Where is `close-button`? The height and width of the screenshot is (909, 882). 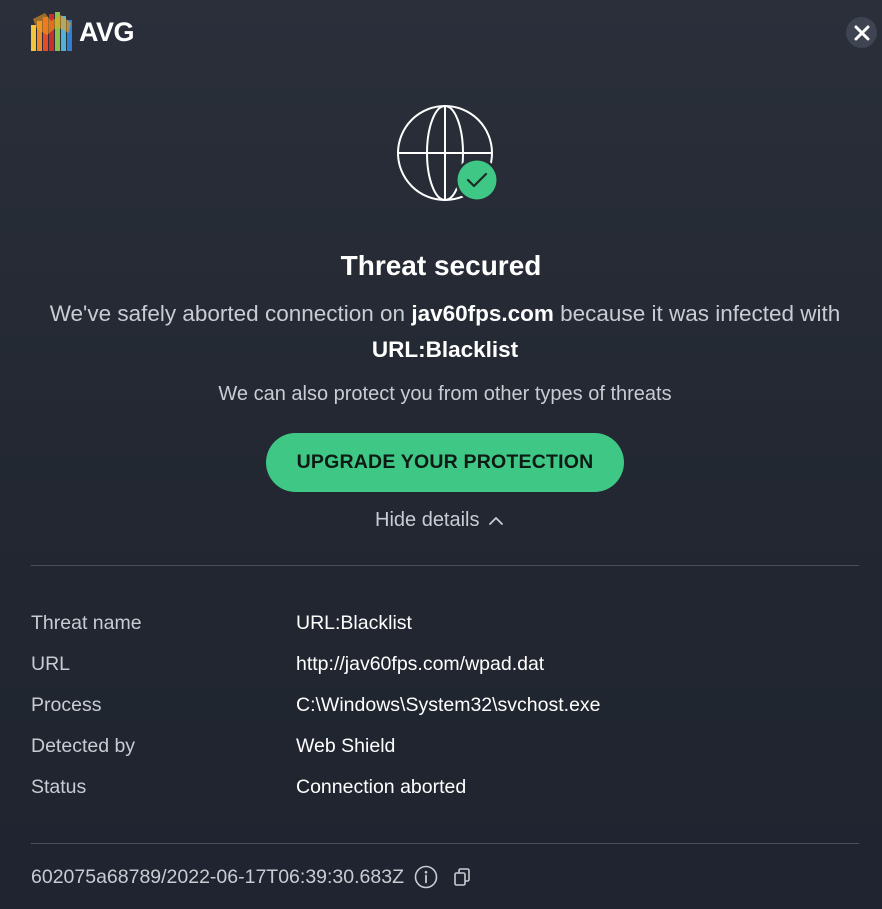 close-button is located at coordinates (861, 32).